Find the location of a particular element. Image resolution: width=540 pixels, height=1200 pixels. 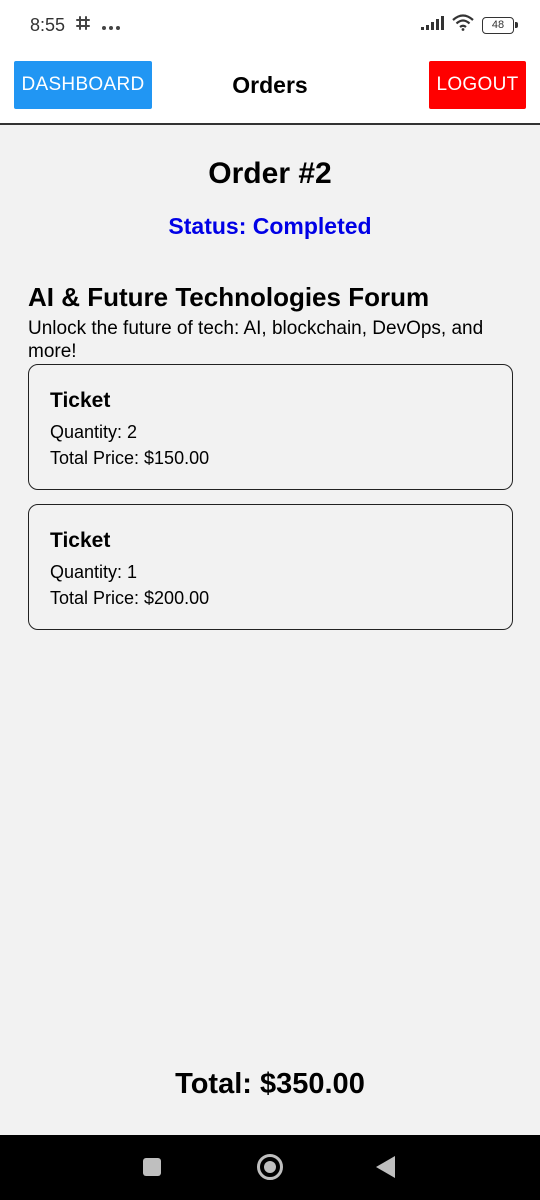

navigation-bar is located at coordinates (270, 1167).